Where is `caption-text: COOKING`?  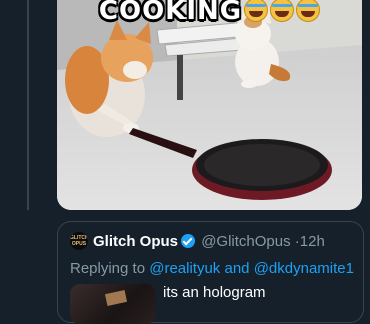 caption-text: COOKING is located at coordinates (170, 13).